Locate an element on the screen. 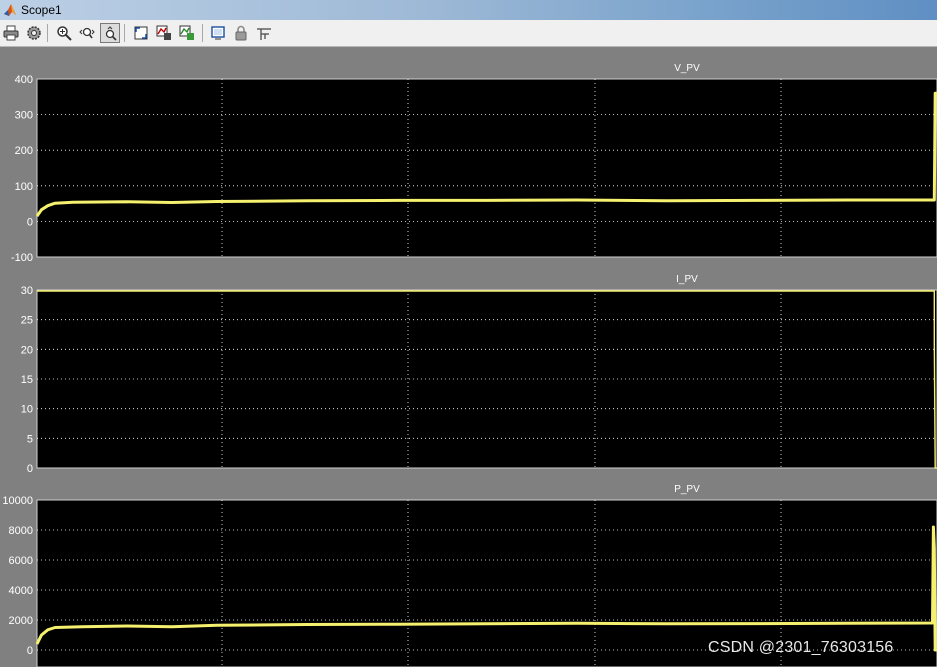  window-title: Scope1 is located at coordinates (41, 10).